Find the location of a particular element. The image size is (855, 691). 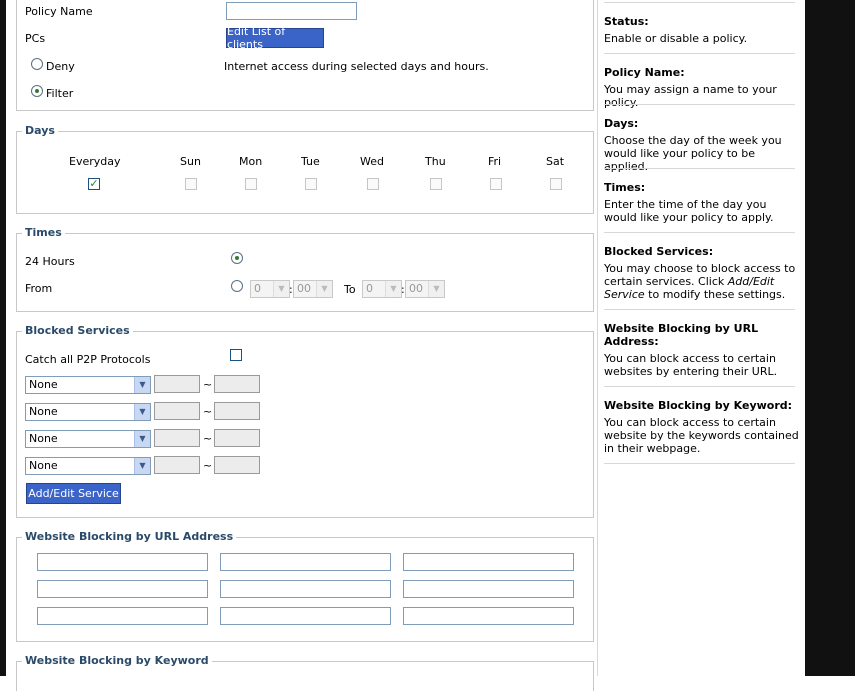

to-hour-select: 0 ▼ is located at coordinates (382, 289).